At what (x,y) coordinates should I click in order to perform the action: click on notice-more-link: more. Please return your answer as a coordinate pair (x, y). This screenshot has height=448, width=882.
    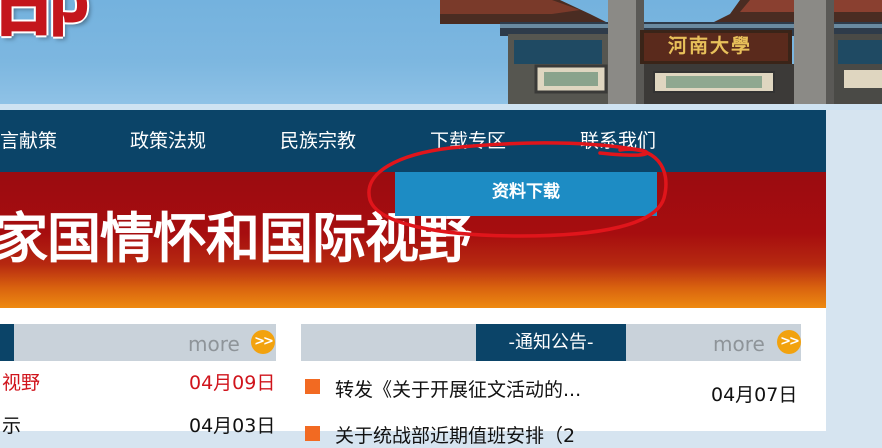
    Looking at the image, I should click on (739, 342).